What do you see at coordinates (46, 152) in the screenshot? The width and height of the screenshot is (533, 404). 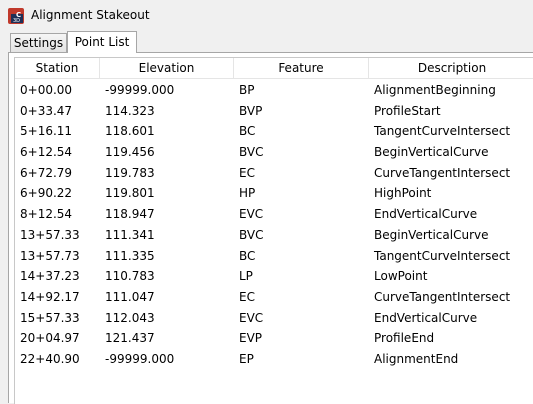 I see `station-cell: 6+12.54` at bounding box center [46, 152].